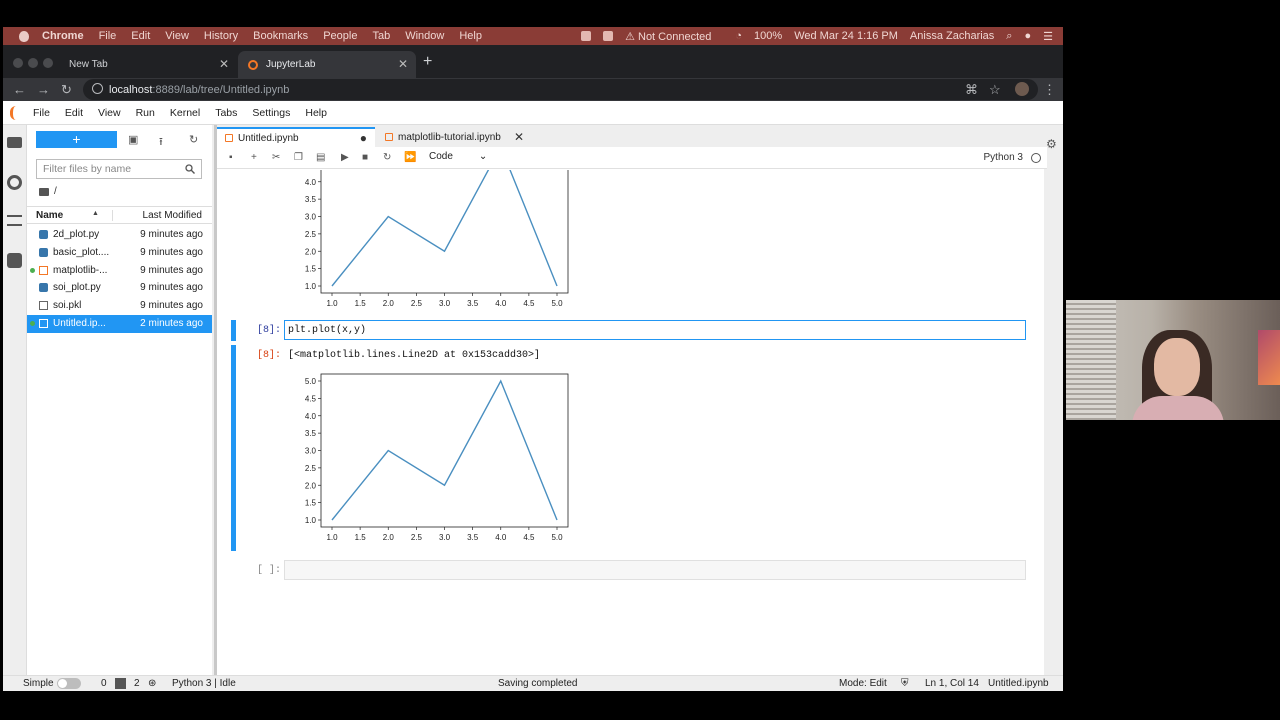 The image size is (1280, 720). Describe the element at coordinates (55, 191) in the screenshot. I see `breadcrumb-root: /` at that location.